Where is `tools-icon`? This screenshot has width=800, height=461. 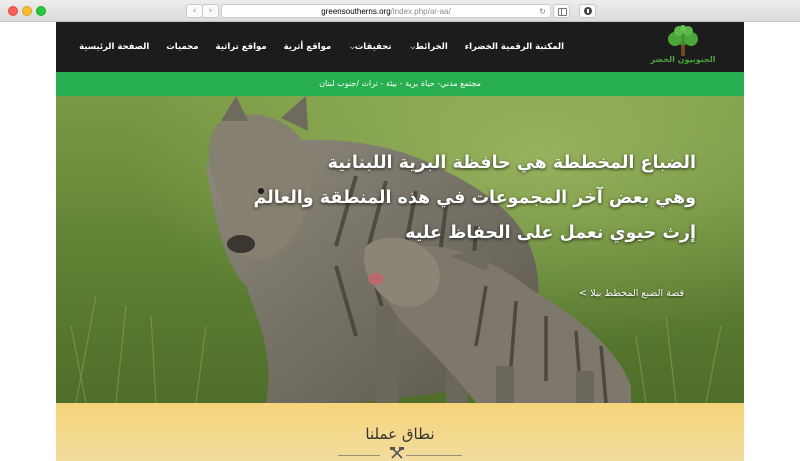 tools-icon is located at coordinates (397, 453).